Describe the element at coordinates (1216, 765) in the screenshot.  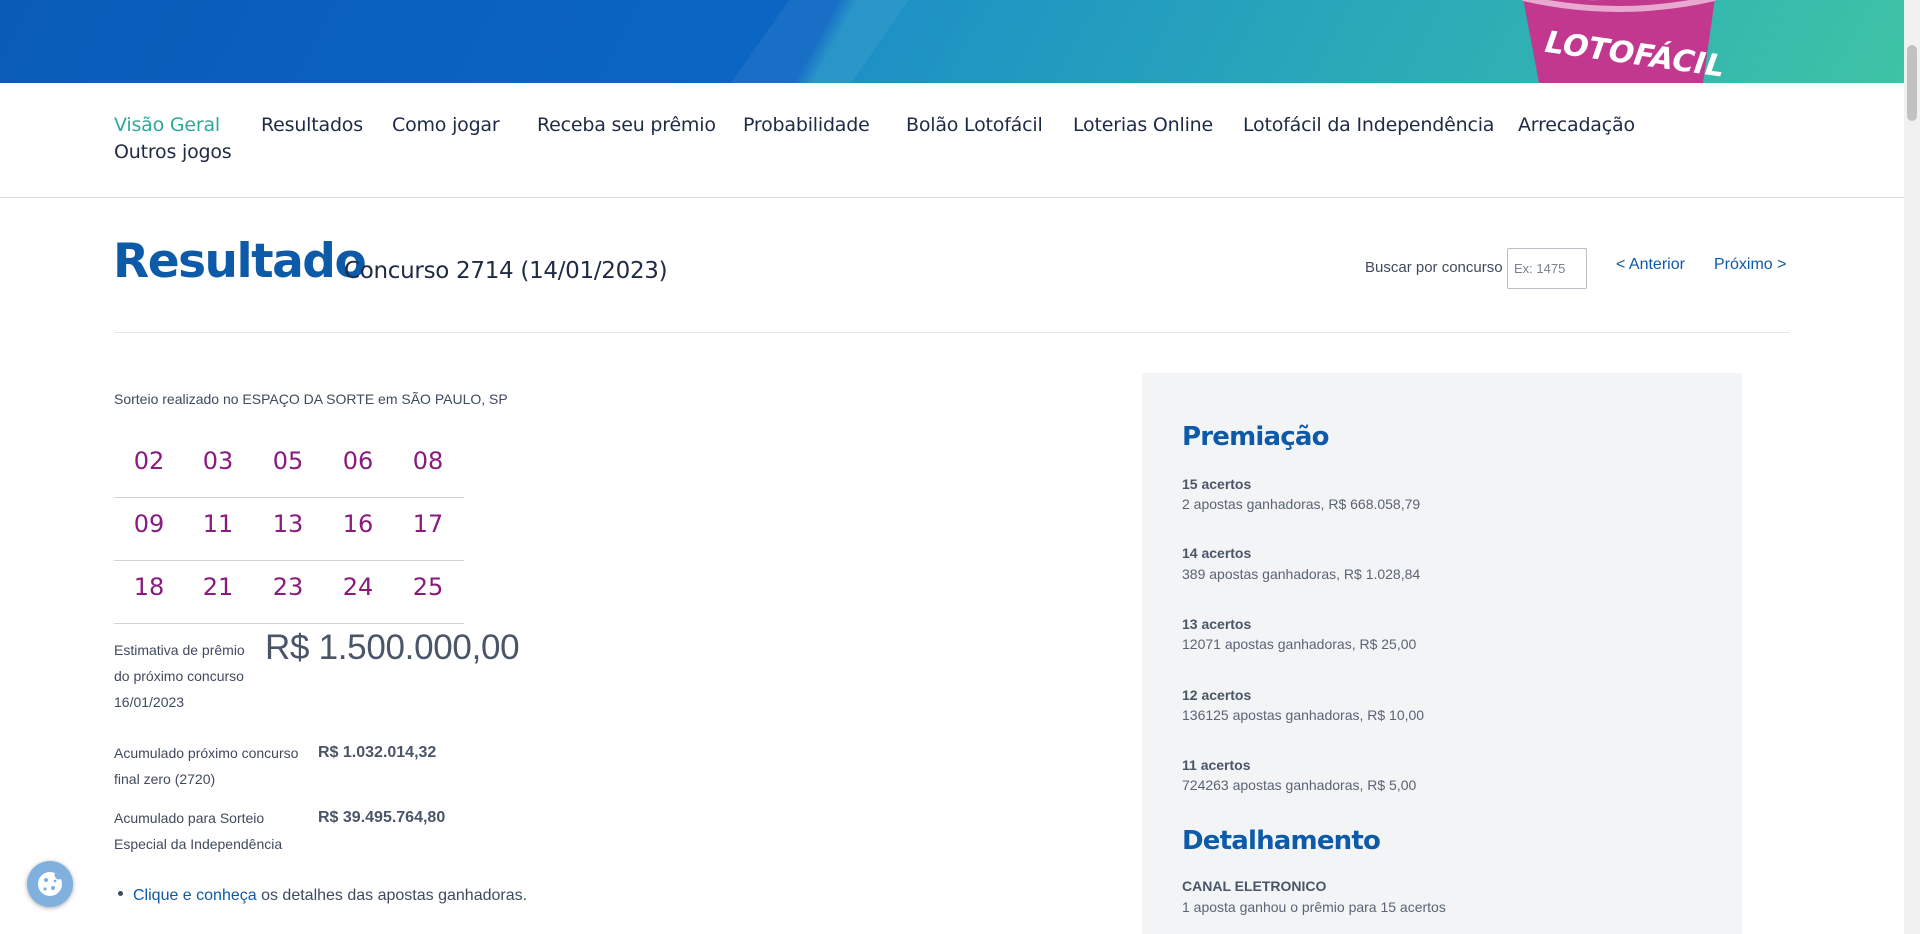
I see `prize-tier: 11 acertos` at that location.